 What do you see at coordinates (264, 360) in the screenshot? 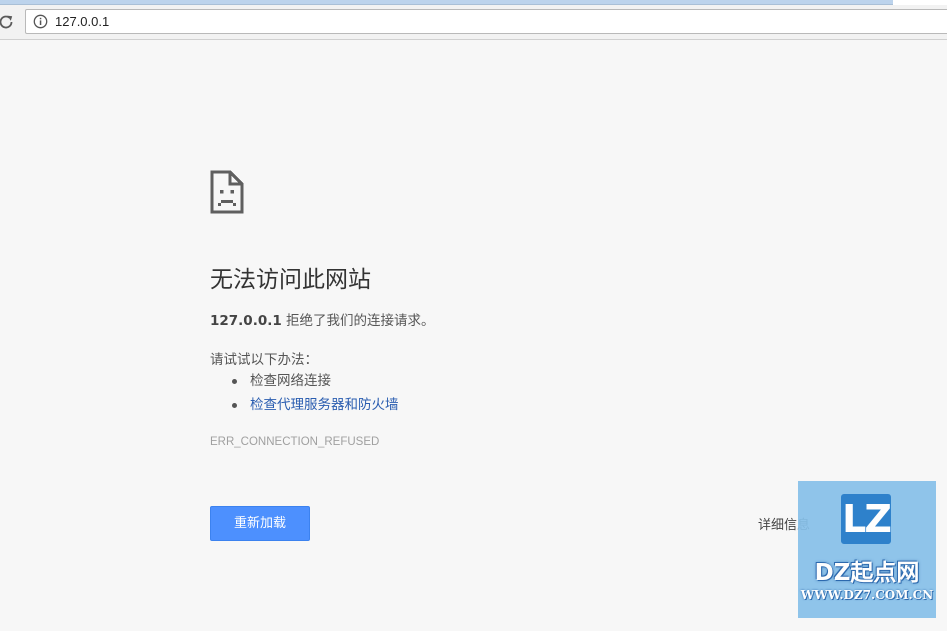
I see `suggestions-intro: 请试试以下办法：` at bounding box center [264, 360].